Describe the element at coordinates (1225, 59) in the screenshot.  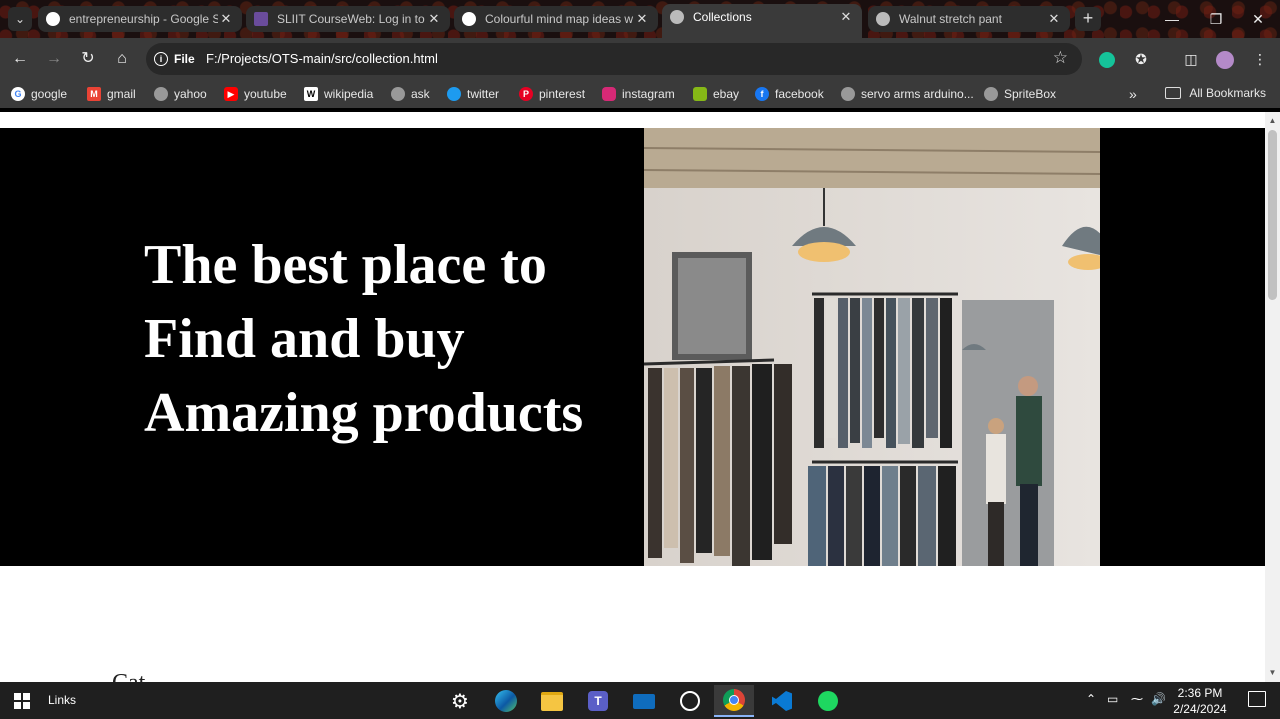
I see `profile-avatar` at that location.